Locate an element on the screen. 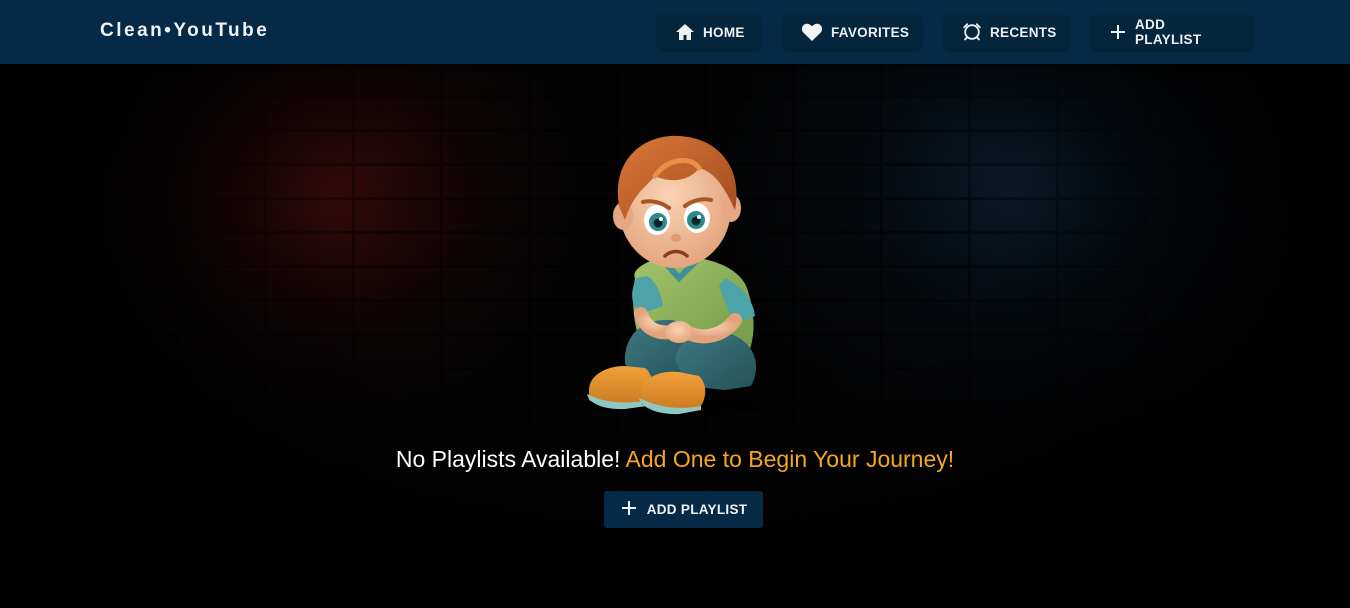 The width and height of the screenshot is (1350, 608). home-icon is located at coordinates (685, 32).